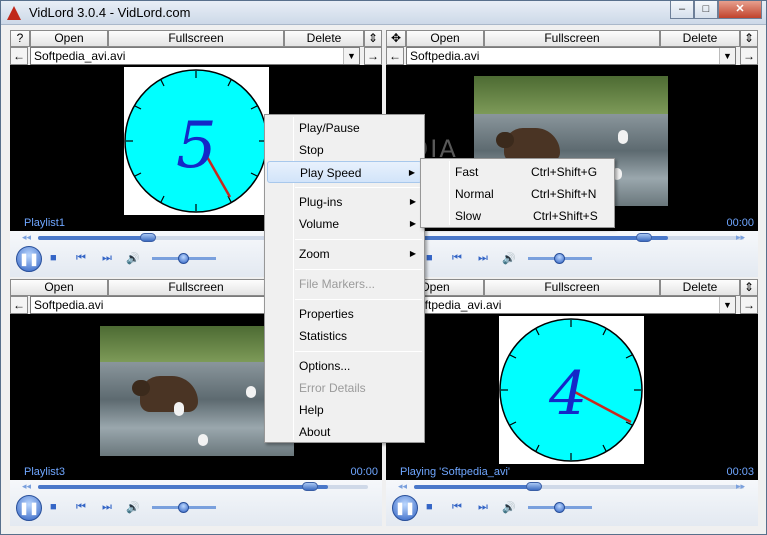 This screenshot has width=767, height=535. I want to click on menu-item-fast: Fast Ctrl+Shift+G, so click(517, 172).